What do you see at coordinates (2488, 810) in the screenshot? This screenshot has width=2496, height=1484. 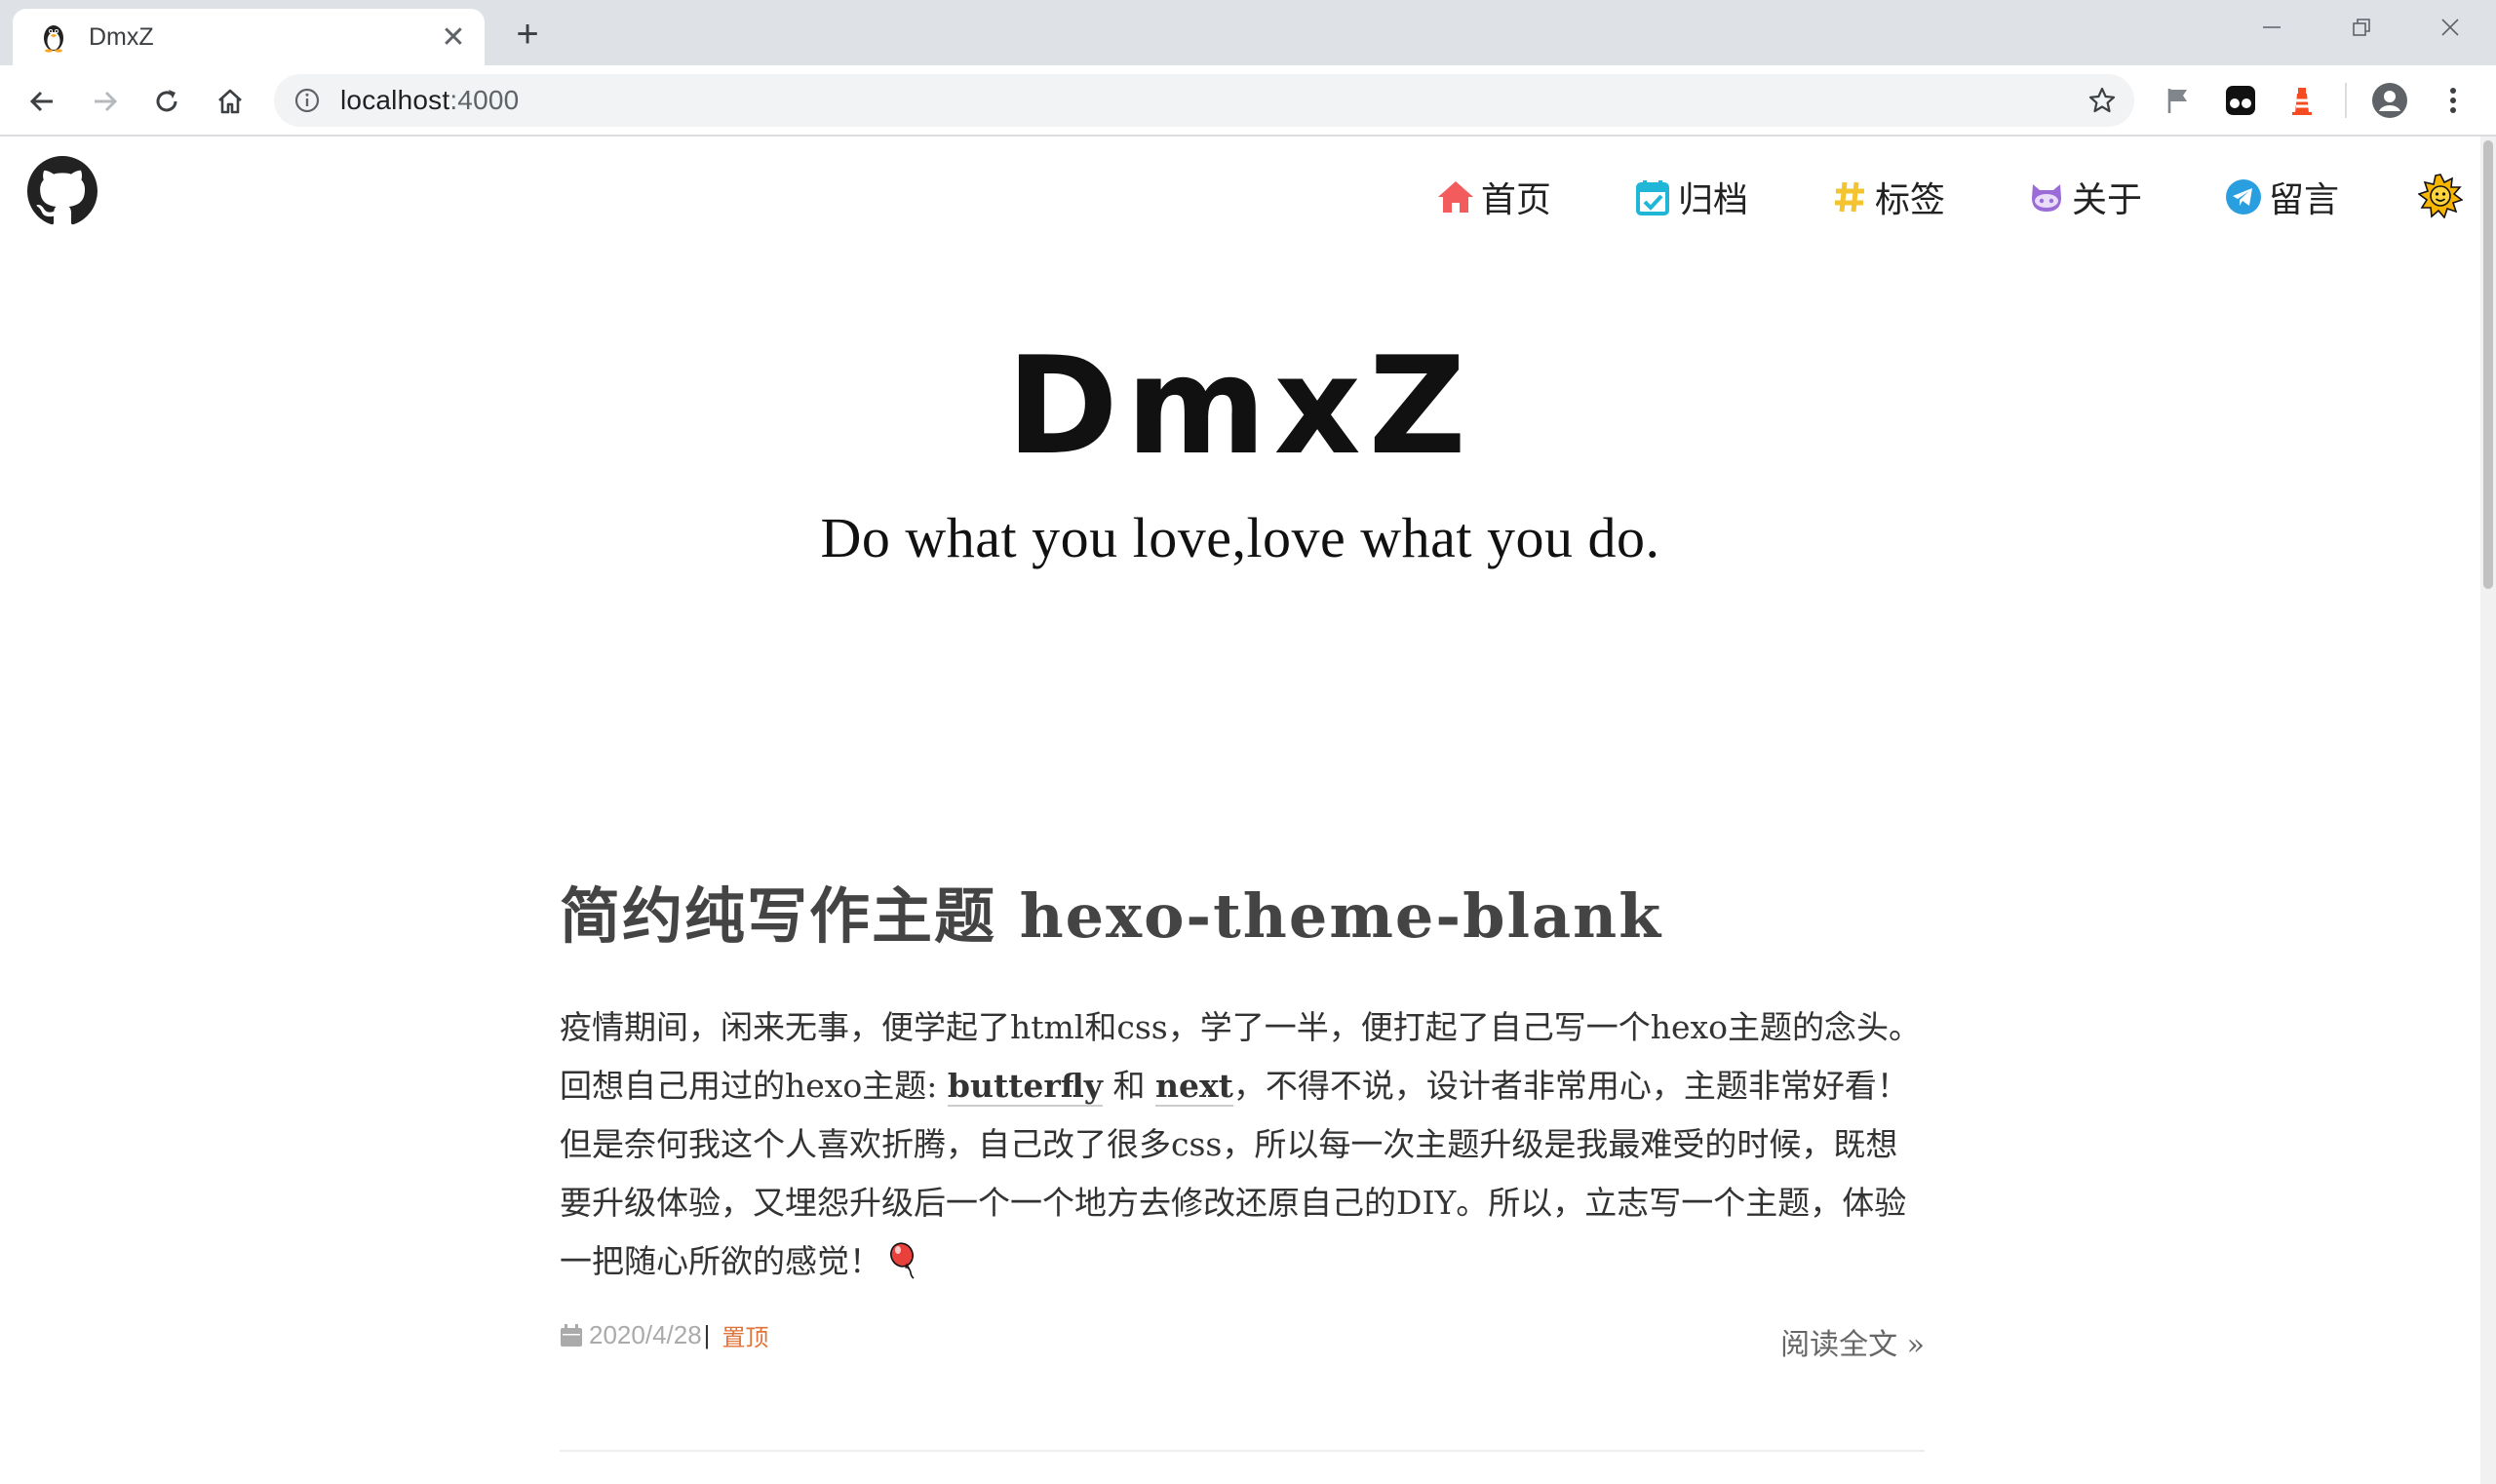 I see `page-scrollbar` at bounding box center [2488, 810].